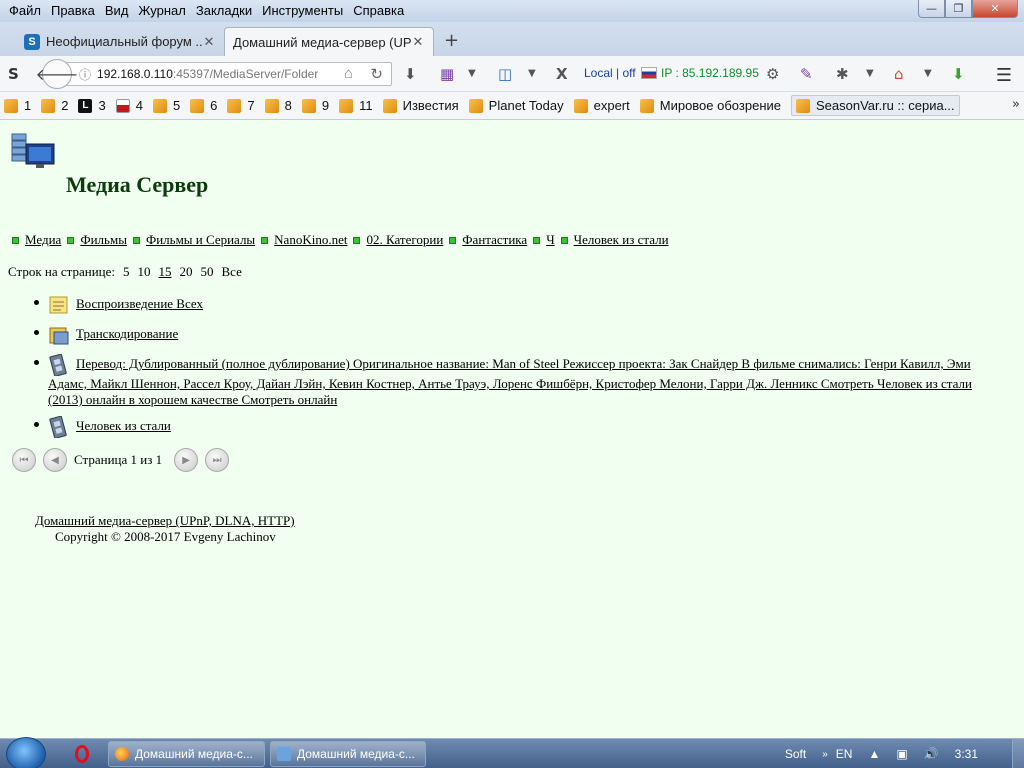 This screenshot has height=768, width=1024. I want to click on download-green-icon: ⬇, so click(958, 74).